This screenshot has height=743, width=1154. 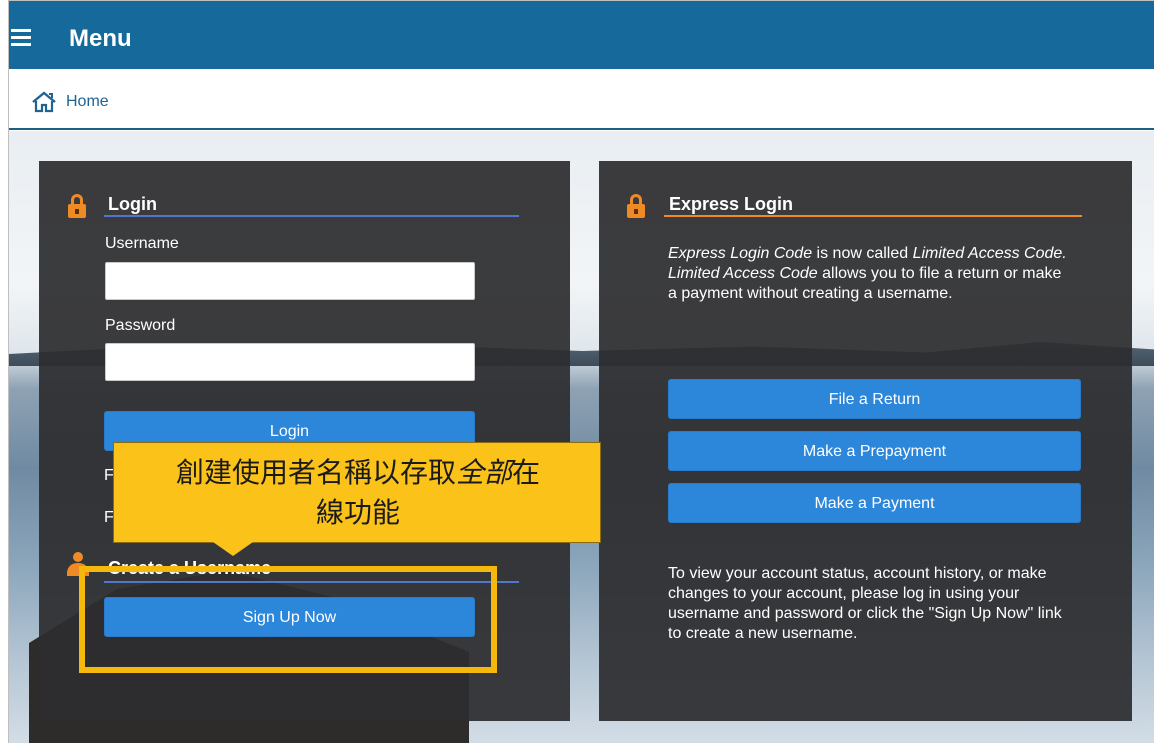 I want to click on file-a-return-button: File a Return, so click(x=874, y=399).